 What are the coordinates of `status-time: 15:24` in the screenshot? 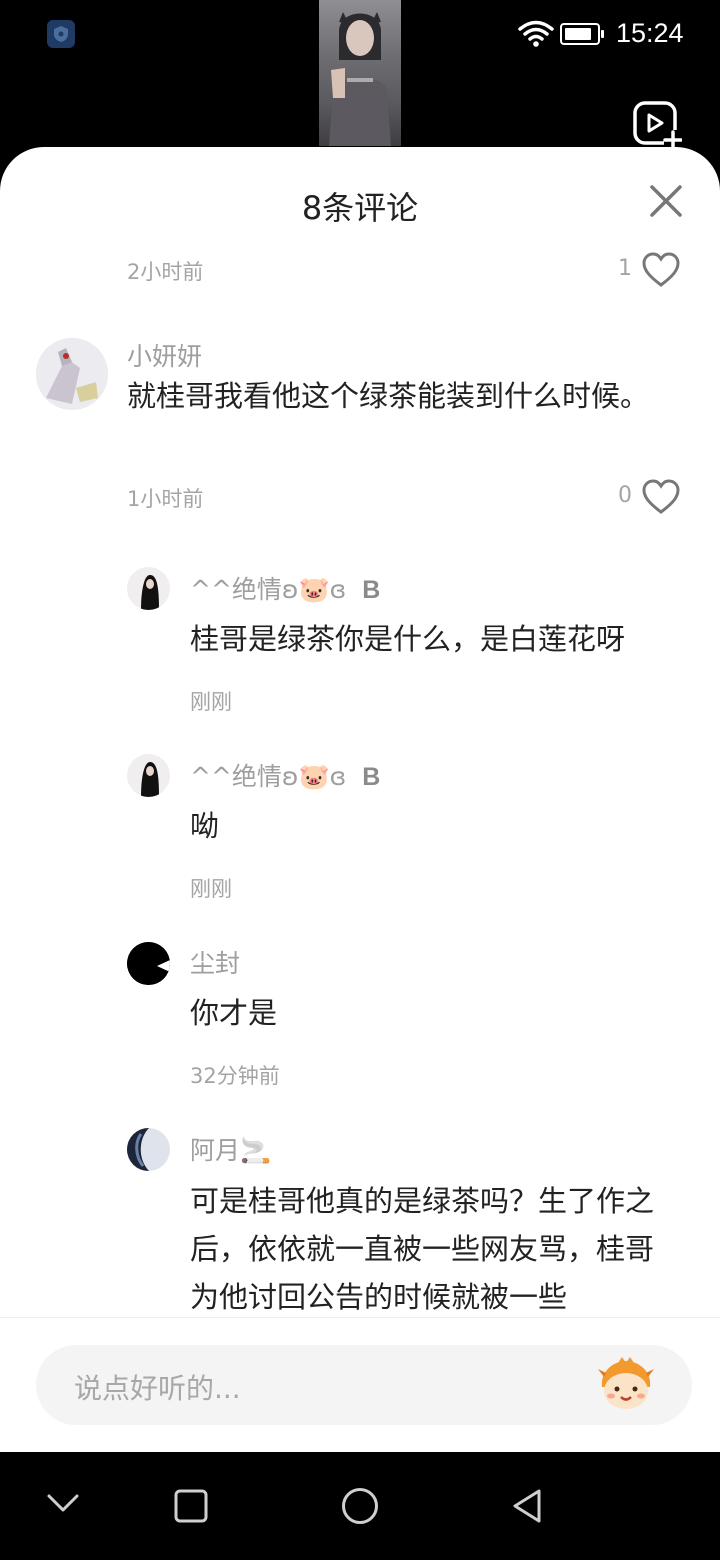 It's located at (650, 33).